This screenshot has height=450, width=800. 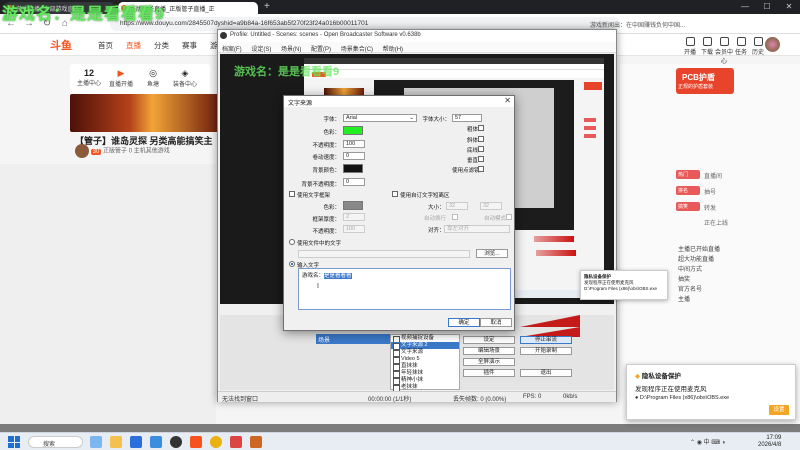 I want to click on cancel-button: 取消, so click(x=496, y=322).